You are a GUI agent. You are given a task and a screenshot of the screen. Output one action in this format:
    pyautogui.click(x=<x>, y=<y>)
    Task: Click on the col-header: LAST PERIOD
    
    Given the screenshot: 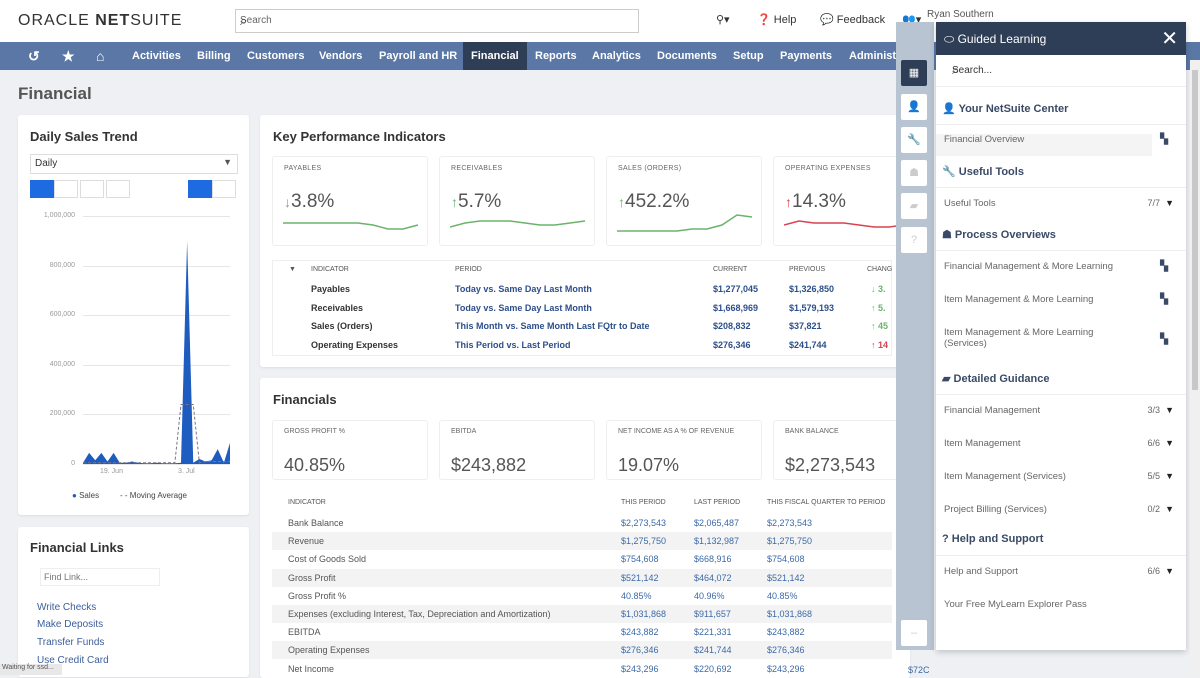 What is the action you would take?
    pyautogui.click(x=717, y=502)
    